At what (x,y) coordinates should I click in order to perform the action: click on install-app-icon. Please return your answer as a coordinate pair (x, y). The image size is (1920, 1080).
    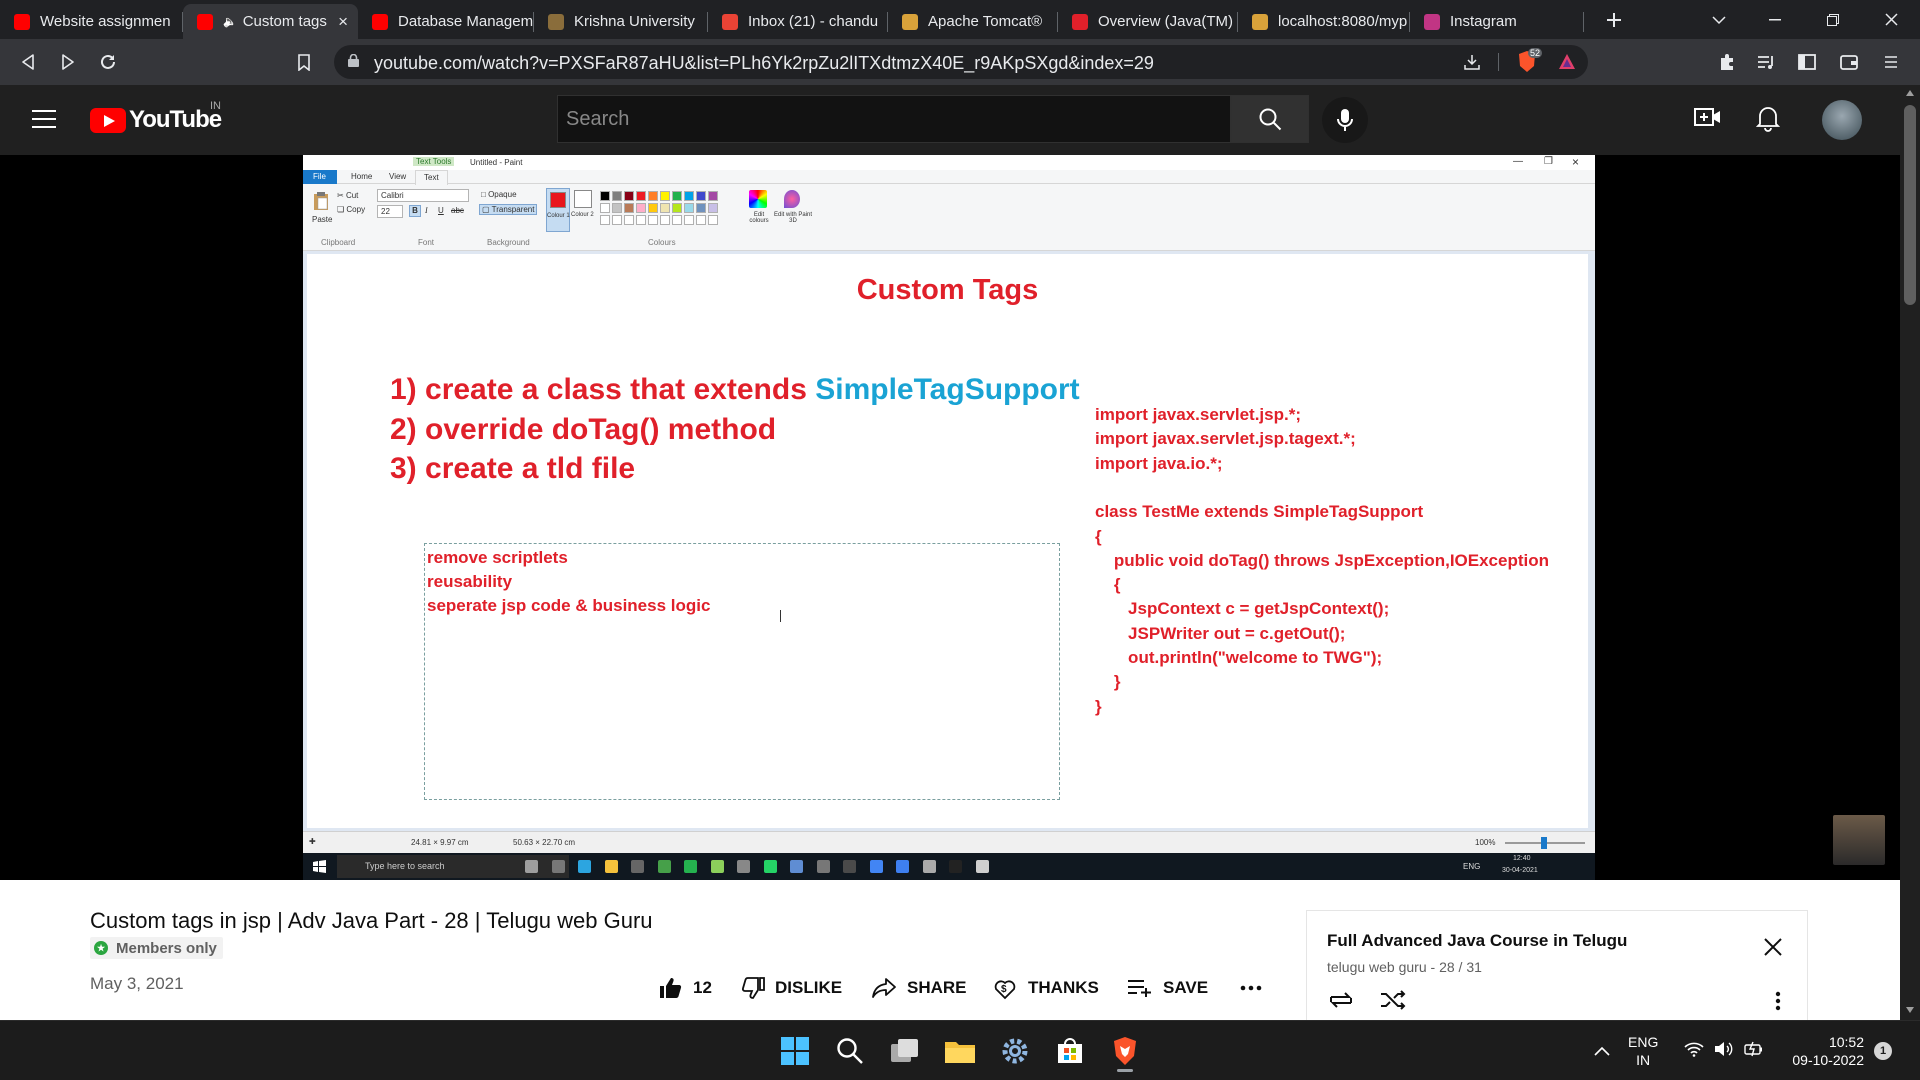
    Looking at the image, I should click on (1472, 62).